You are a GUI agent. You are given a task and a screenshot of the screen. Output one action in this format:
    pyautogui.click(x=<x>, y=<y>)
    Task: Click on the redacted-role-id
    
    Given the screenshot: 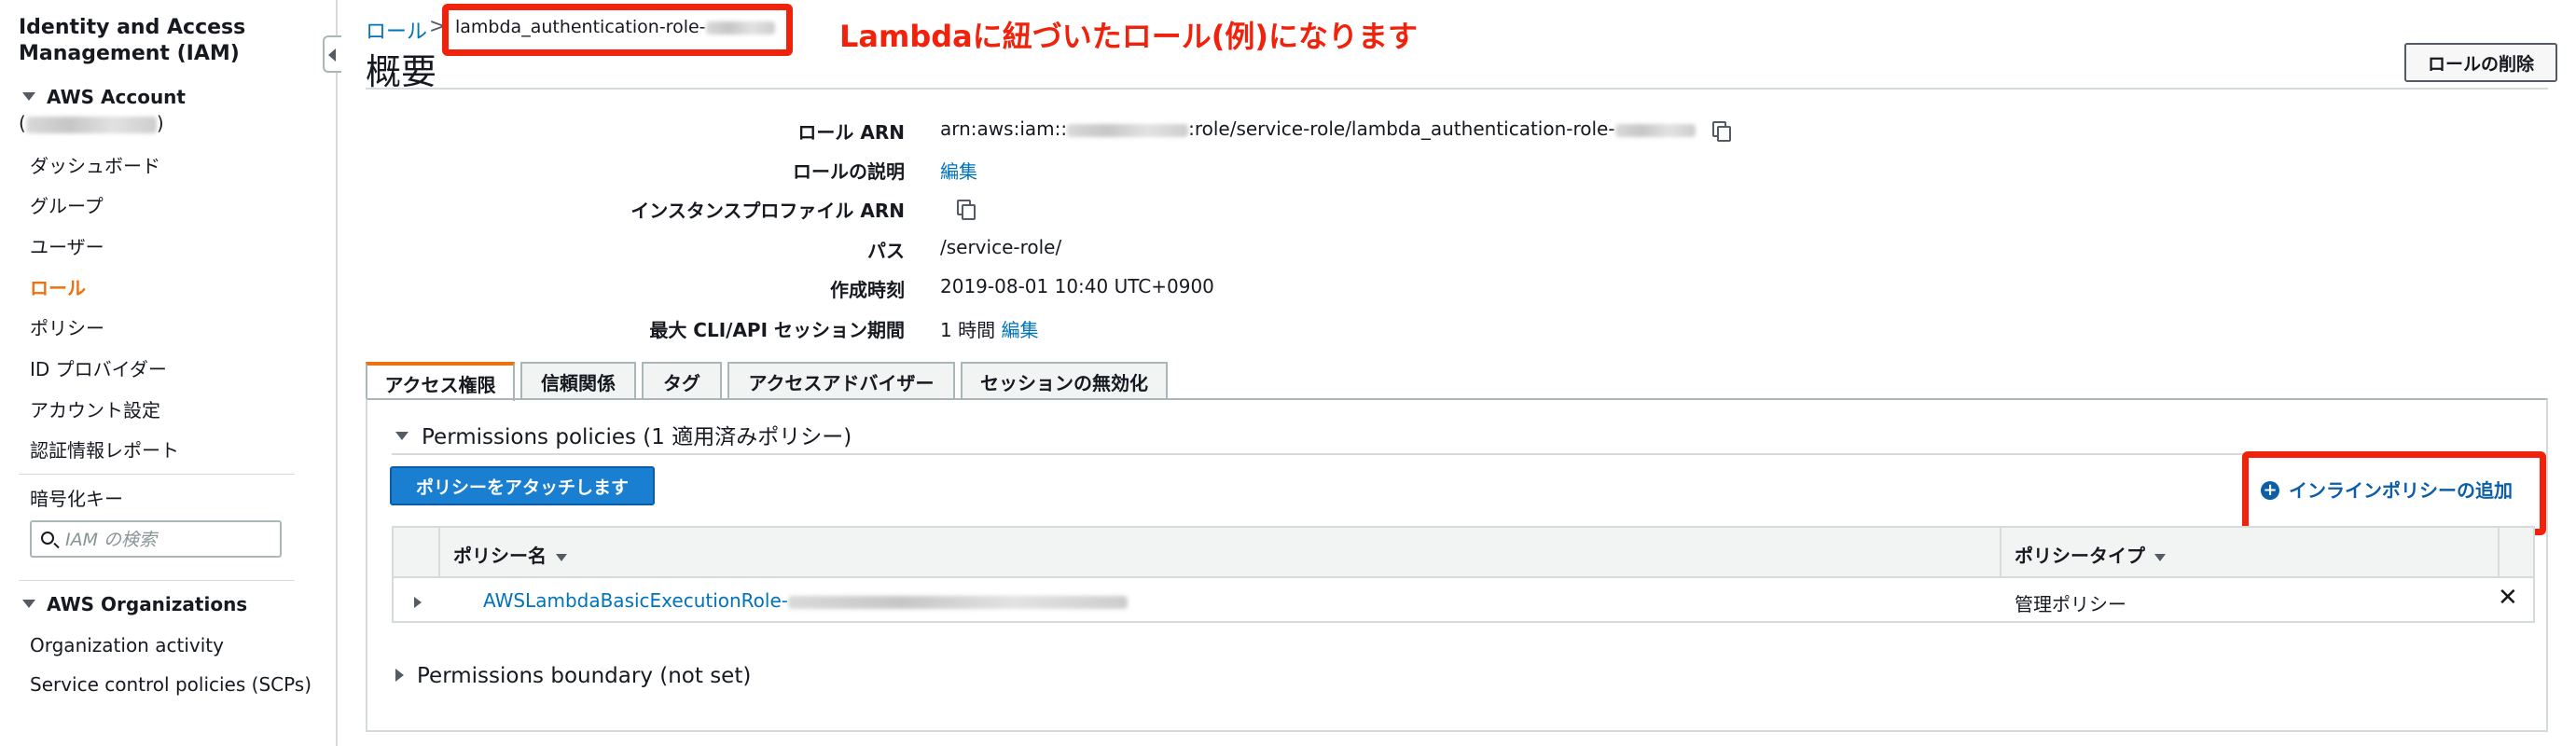 What is the action you would take?
    pyautogui.click(x=1655, y=130)
    